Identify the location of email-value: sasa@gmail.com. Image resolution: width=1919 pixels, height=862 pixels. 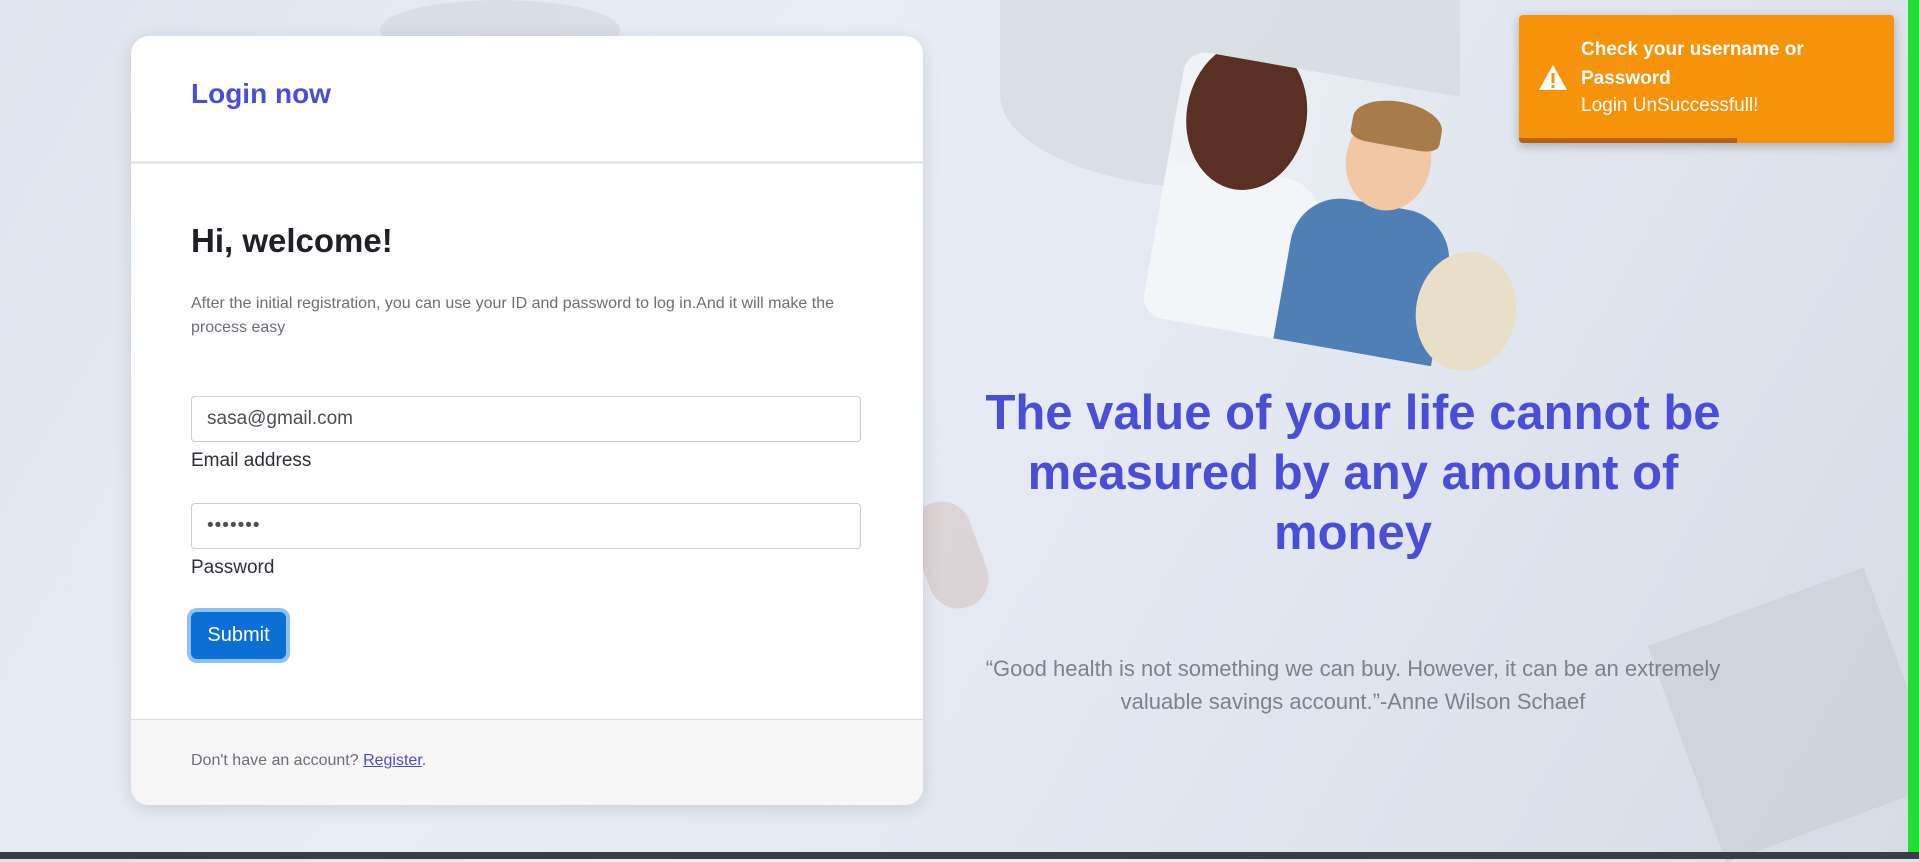
(280, 418).